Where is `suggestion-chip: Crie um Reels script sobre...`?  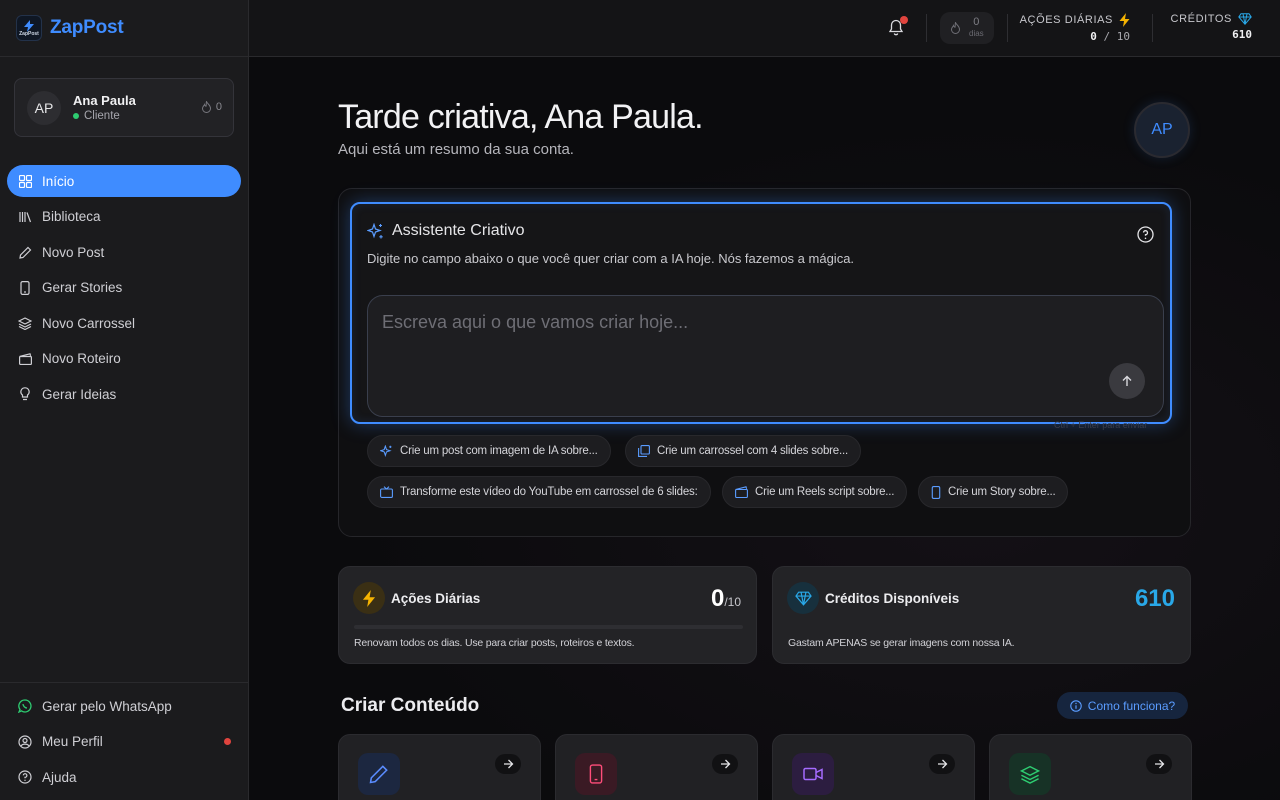
suggestion-chip: Crie um Reels script sobre... is located at coordinates (815, 492).